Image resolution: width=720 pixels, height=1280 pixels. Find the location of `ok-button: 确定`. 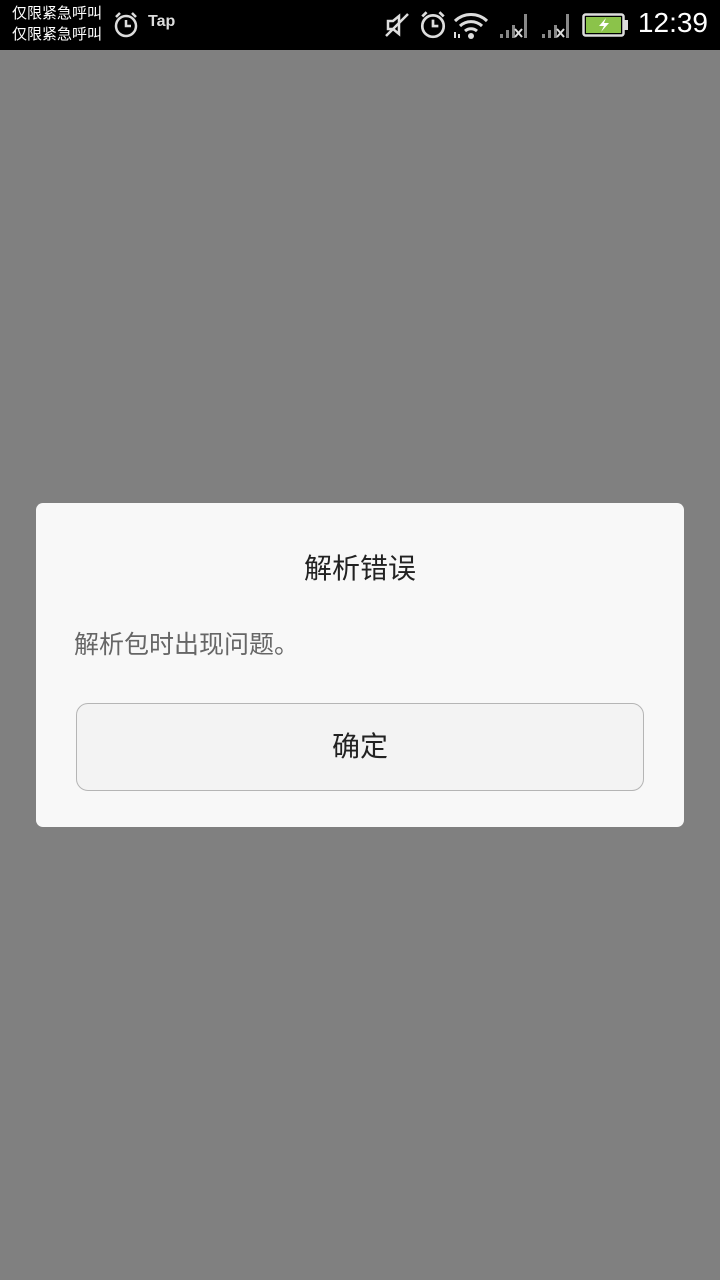

ok-button: 确定 is located at coordinates (360, 747).